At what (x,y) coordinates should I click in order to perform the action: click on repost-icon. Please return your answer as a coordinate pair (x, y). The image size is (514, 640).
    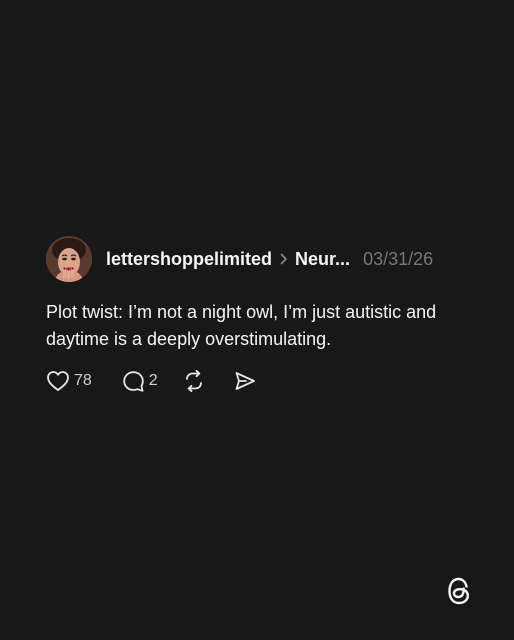
    Looking at the image, I should click on (194, 381).